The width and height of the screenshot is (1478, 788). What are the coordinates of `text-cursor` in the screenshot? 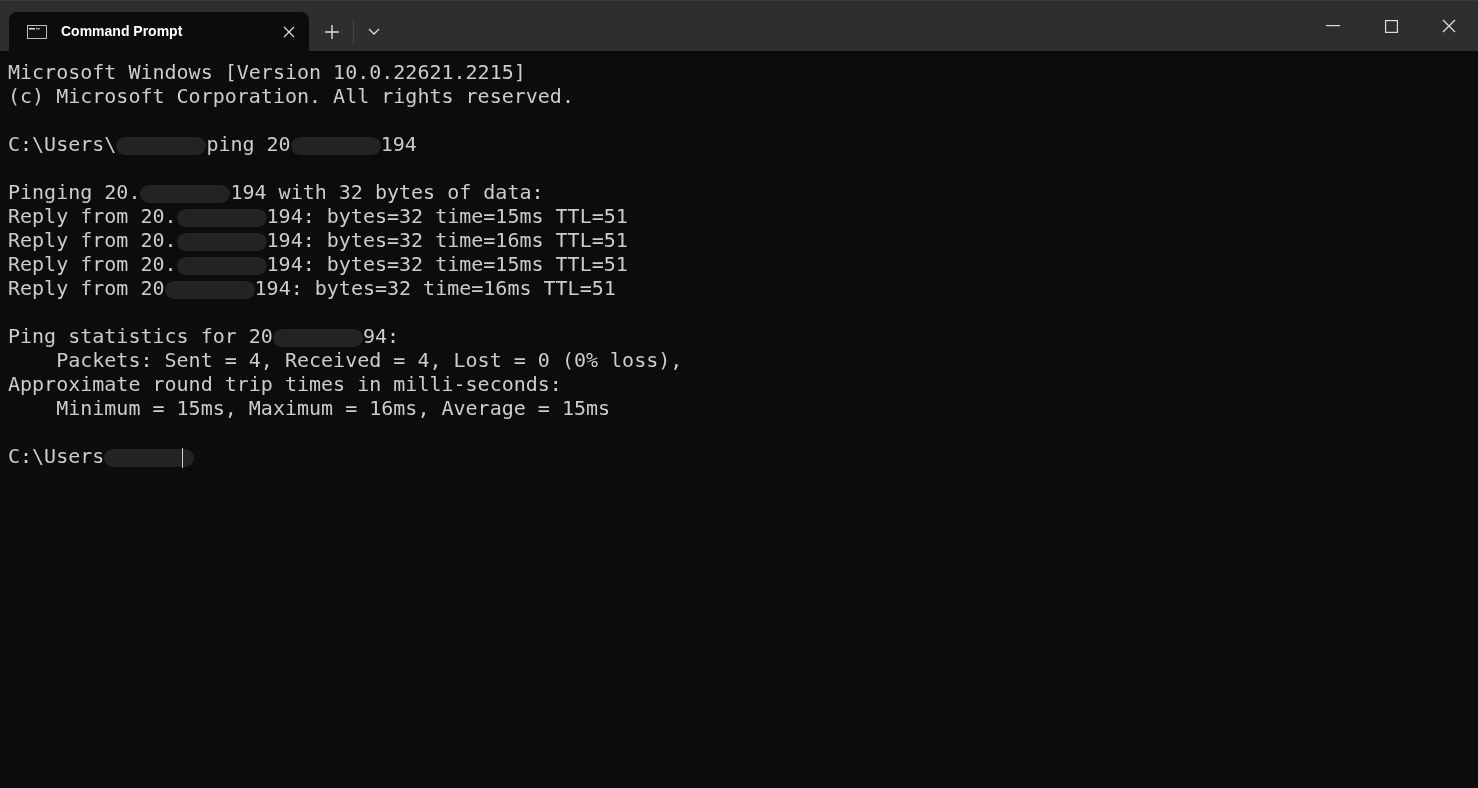 It's located at (183, 457).